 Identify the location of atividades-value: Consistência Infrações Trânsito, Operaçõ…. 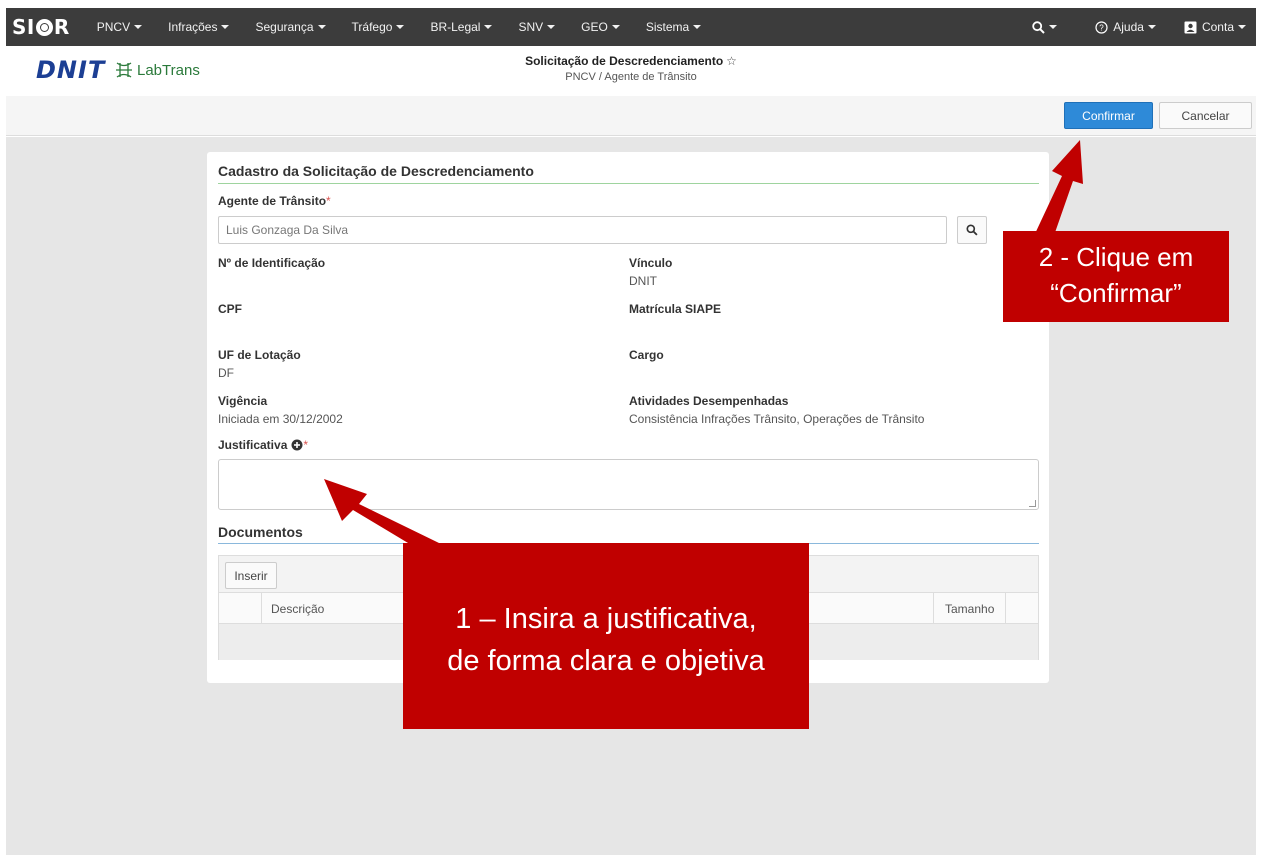
(777, 419).